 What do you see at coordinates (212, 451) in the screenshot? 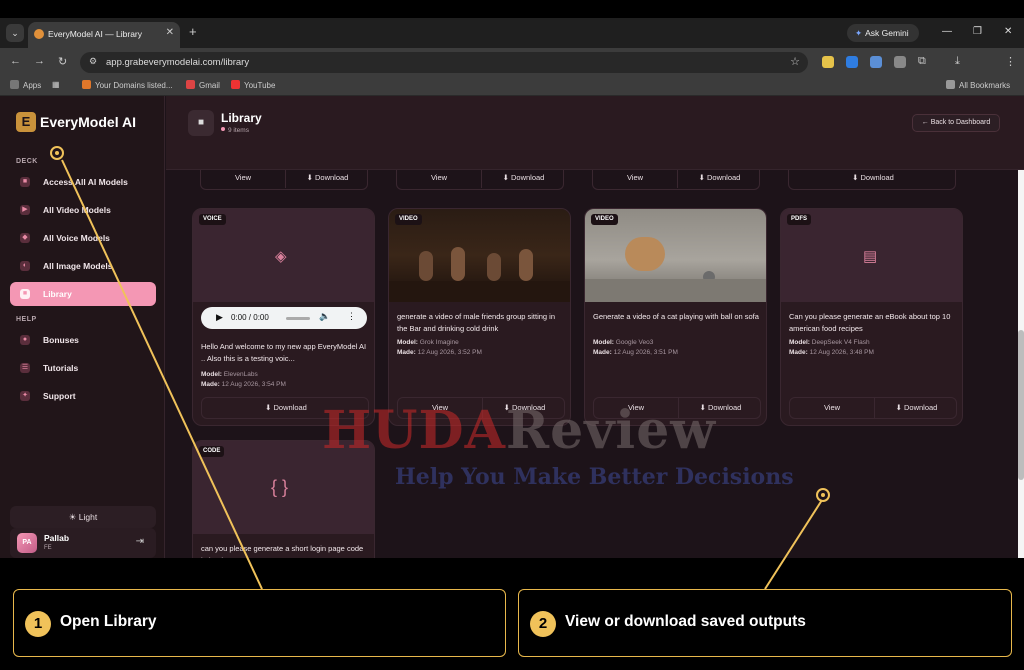
I see `type-badge: CODE` at bounding box center [212, 451].